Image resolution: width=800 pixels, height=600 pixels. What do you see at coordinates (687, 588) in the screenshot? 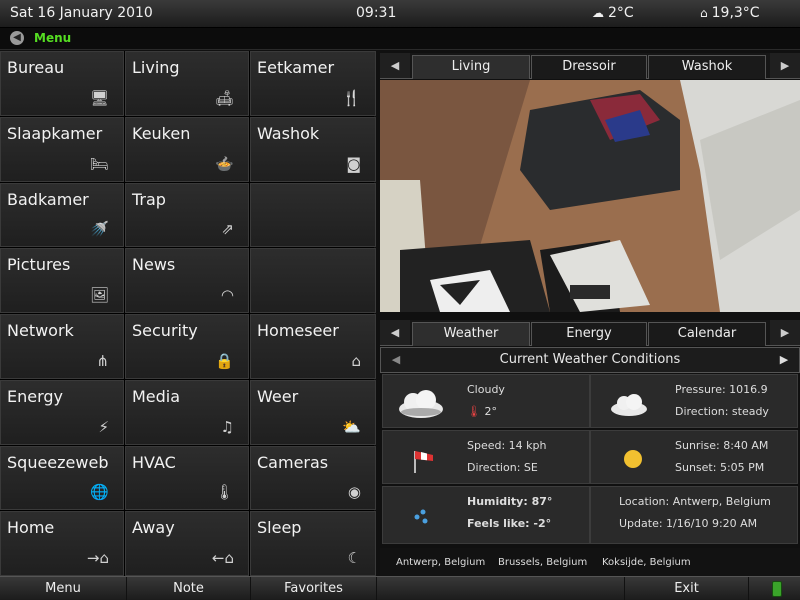
I see `exit-button: Exit` at bounding box center [687, 588].